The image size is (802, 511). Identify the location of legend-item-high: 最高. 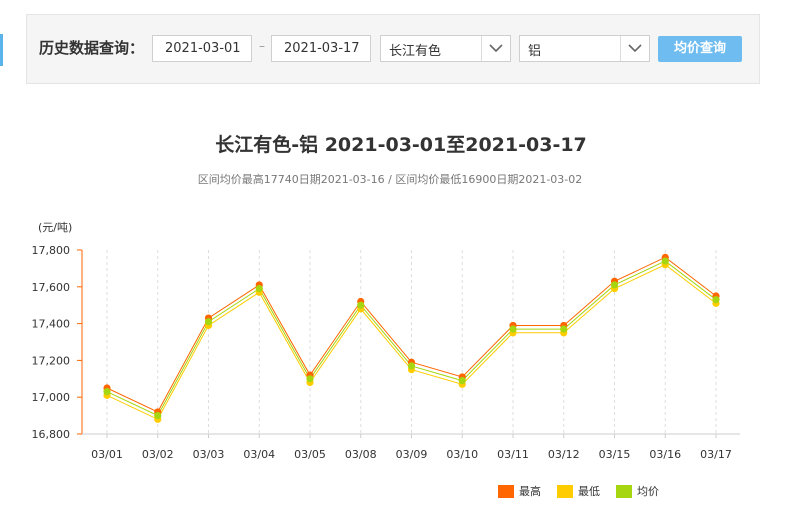
(519, 491).